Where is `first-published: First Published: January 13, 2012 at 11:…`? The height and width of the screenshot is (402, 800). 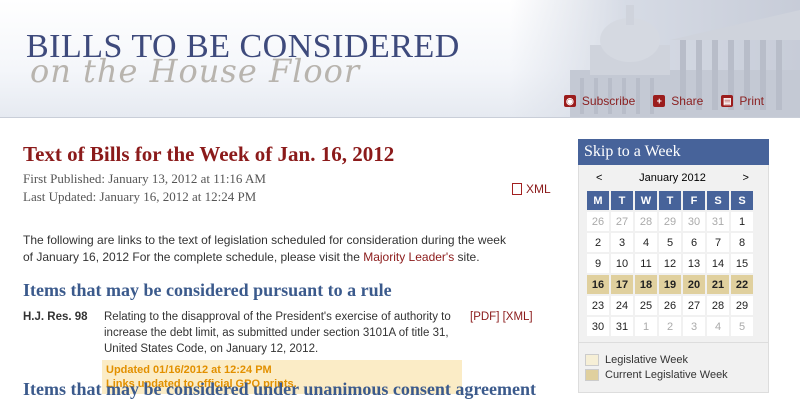
first-published: First Published: January 13, 2012 at 11:… is located at coordinates (144, 178).